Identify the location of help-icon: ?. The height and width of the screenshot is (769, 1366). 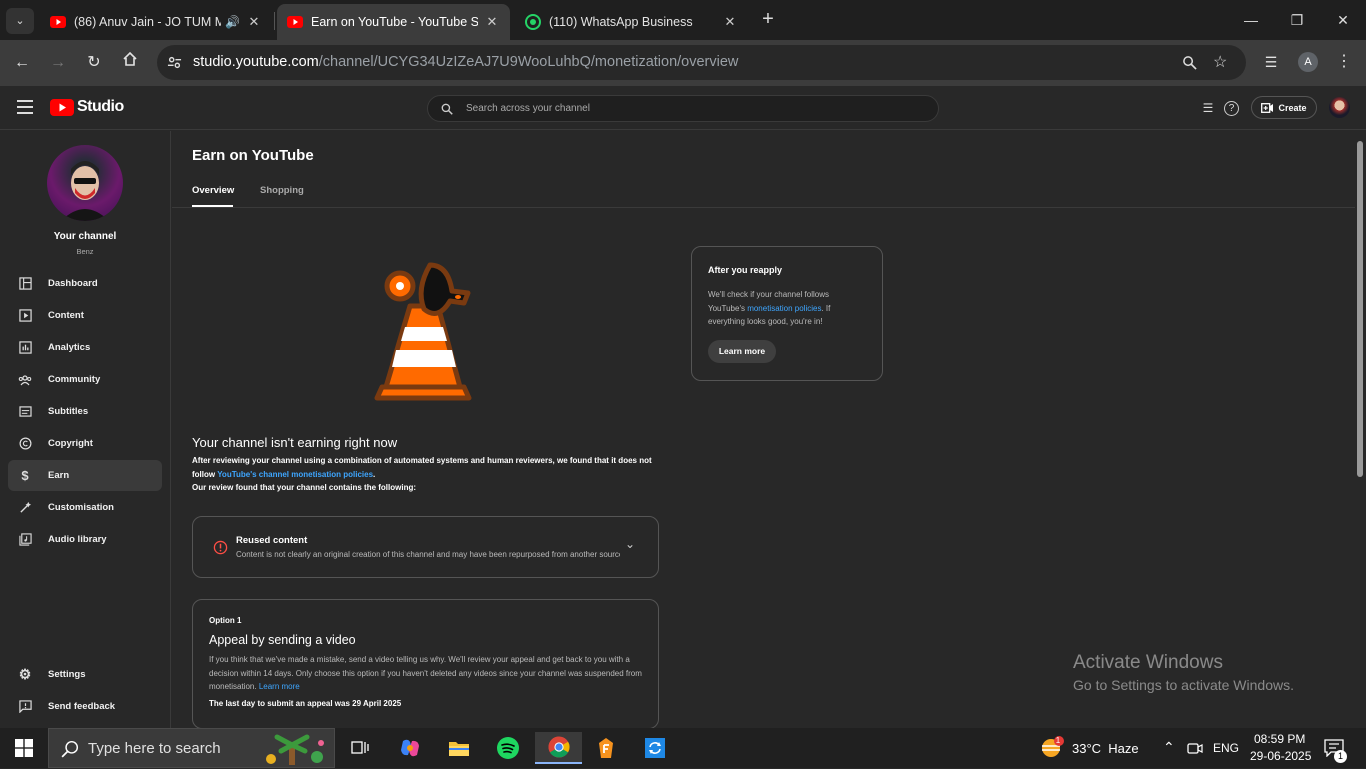
(1231, 108).